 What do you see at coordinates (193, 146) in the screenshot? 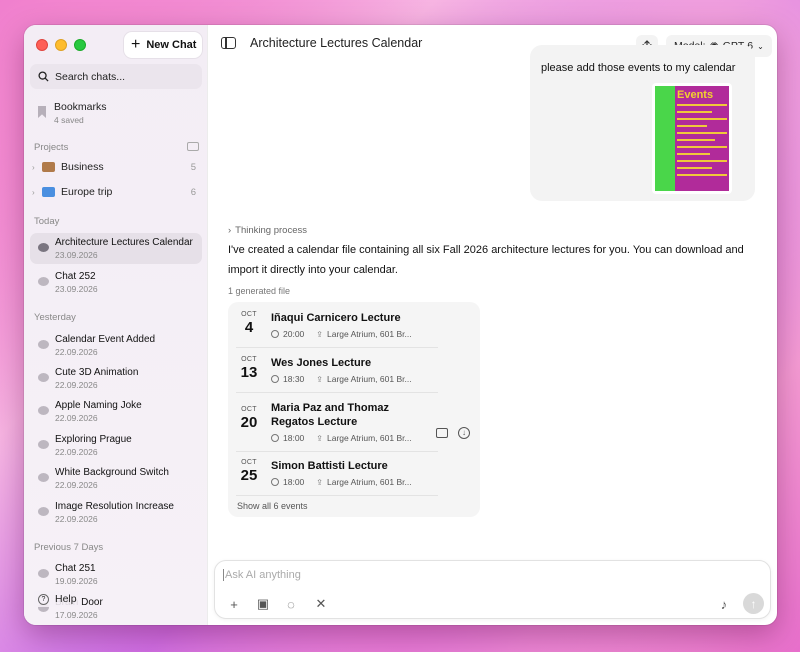
I see `new-folder-icon` at bounding box center [193, 146].